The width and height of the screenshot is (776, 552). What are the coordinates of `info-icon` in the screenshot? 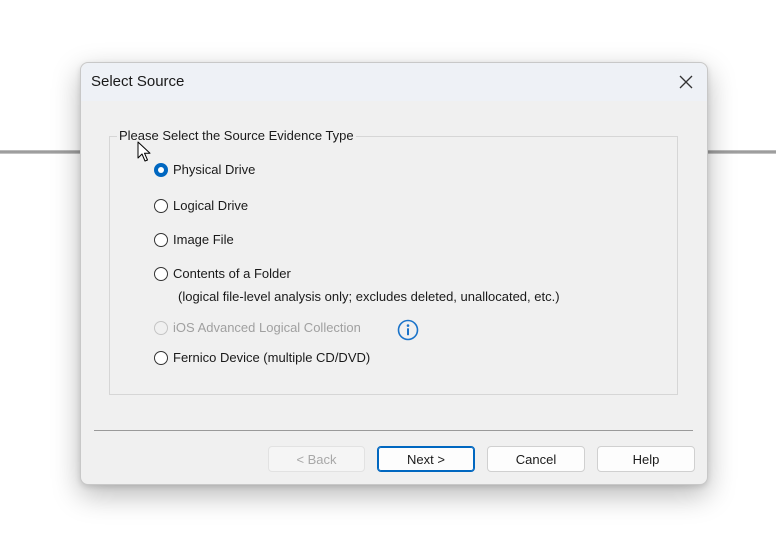 It's located at (408, 330).